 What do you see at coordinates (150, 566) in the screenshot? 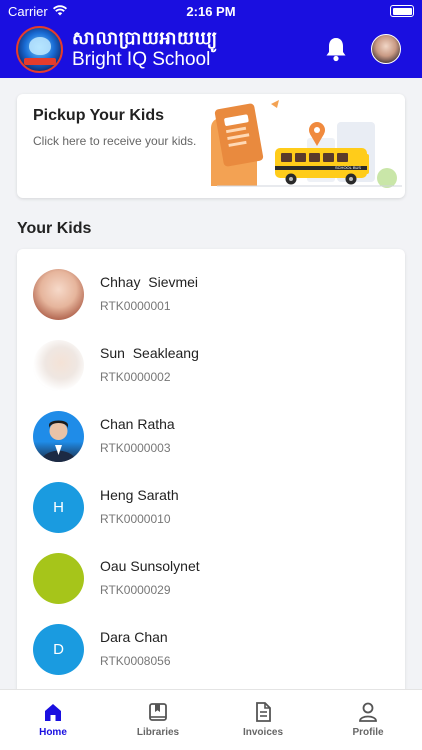
I see `kid-name: Oau Sunsolynet` at bounding box center [150, 566].